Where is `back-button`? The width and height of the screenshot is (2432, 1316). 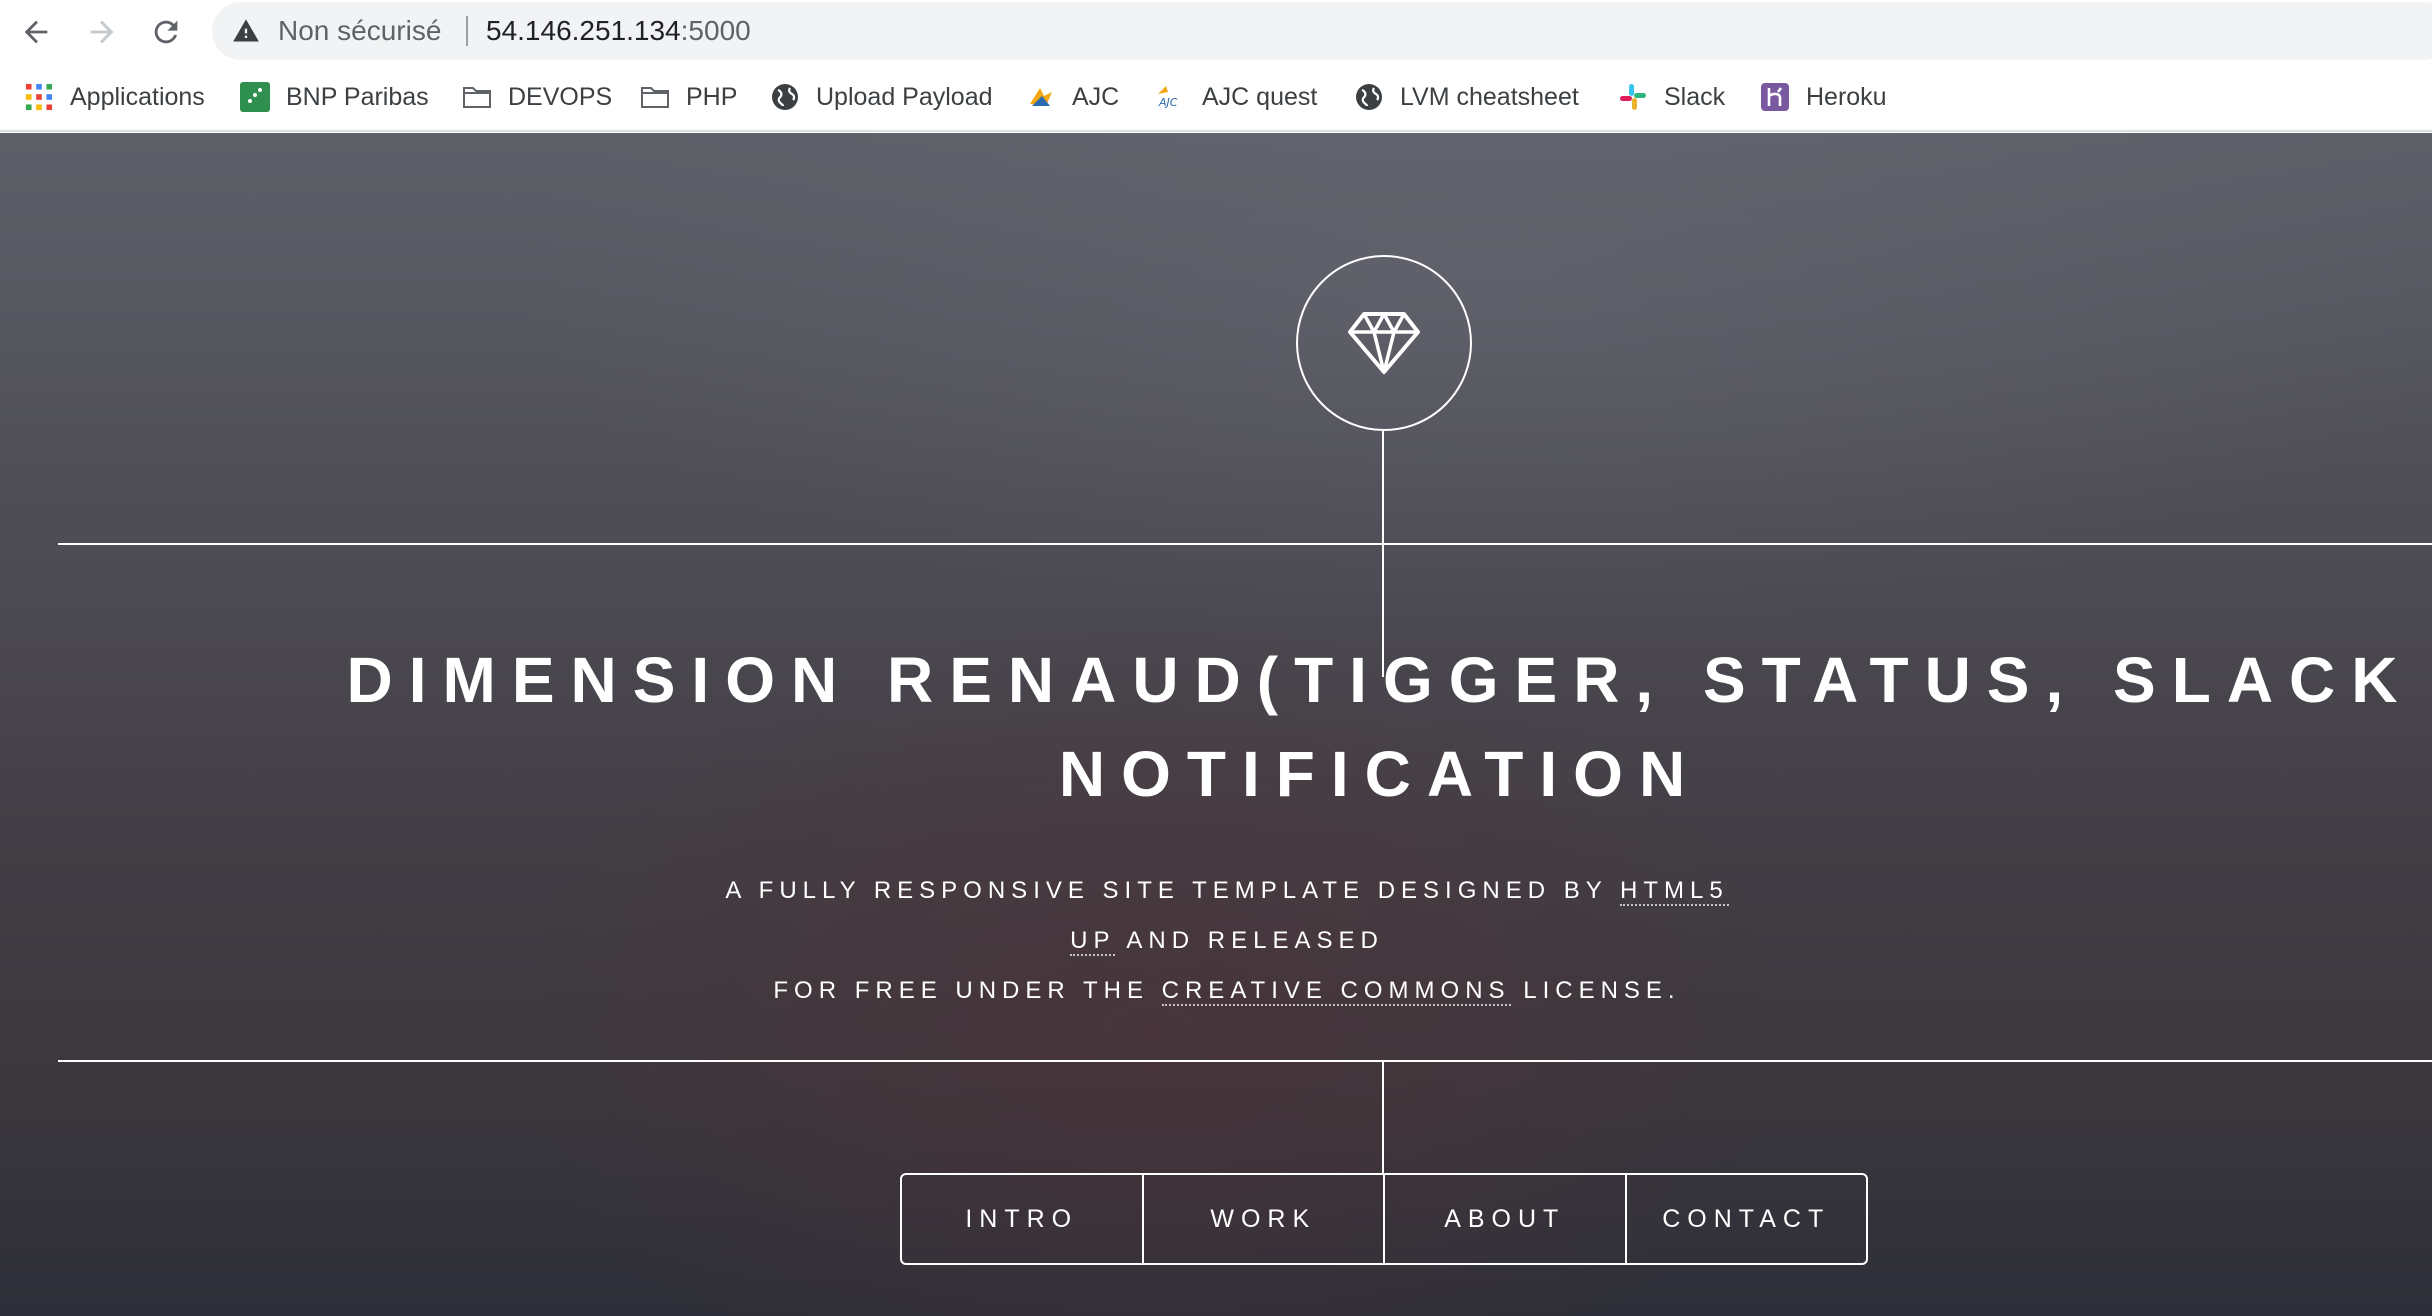
back-button is located at coordinates (36, 32).